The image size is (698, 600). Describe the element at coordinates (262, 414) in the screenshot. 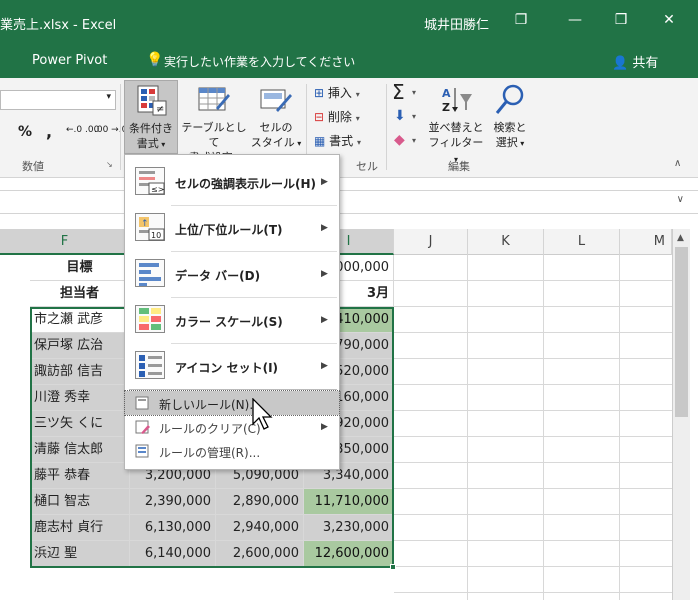

I see `mouse-pointer-icon` at that location.